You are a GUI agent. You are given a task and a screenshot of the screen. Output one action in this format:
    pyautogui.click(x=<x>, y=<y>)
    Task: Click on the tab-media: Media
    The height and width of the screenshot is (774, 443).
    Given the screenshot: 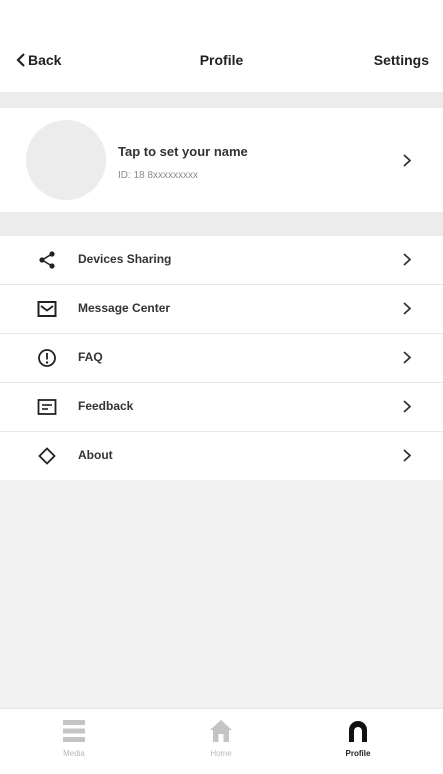 What is the action you would take?
    pyautogui.click(x=74, y=737)
    